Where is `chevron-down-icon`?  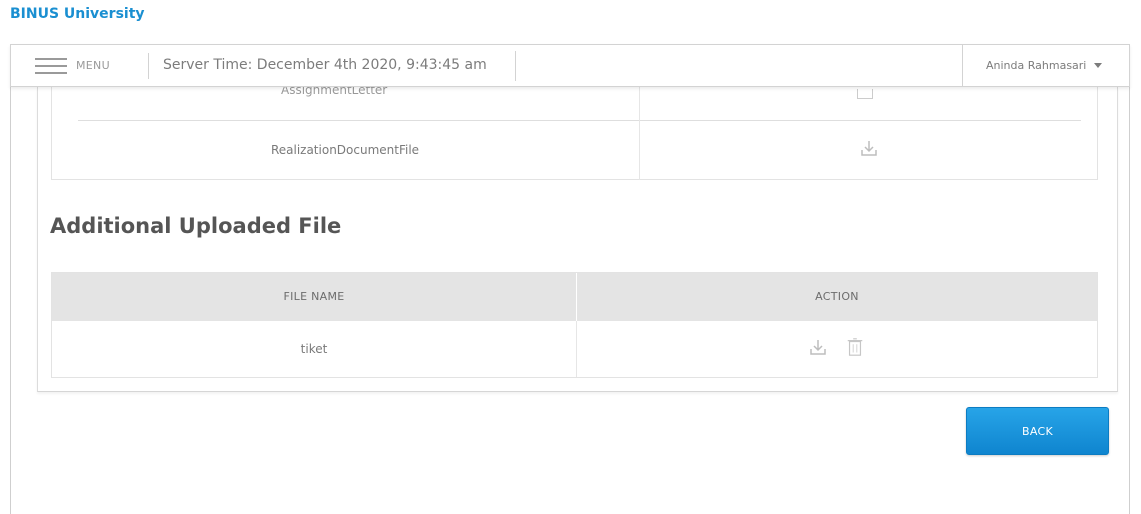 chevron-down-icon is located at coordinates (1098, 65).